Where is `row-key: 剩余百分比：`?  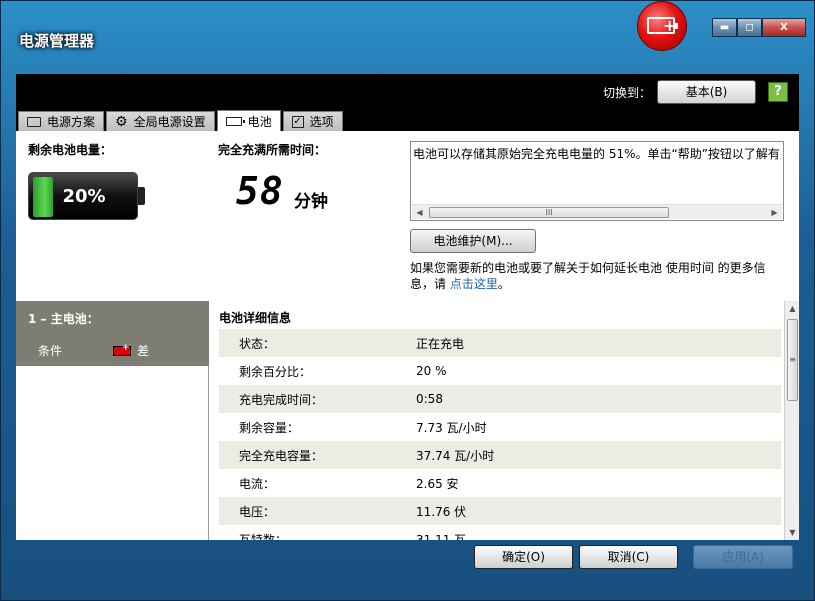 row-key: 剩余百分比： is located at coordinates (275, 371).